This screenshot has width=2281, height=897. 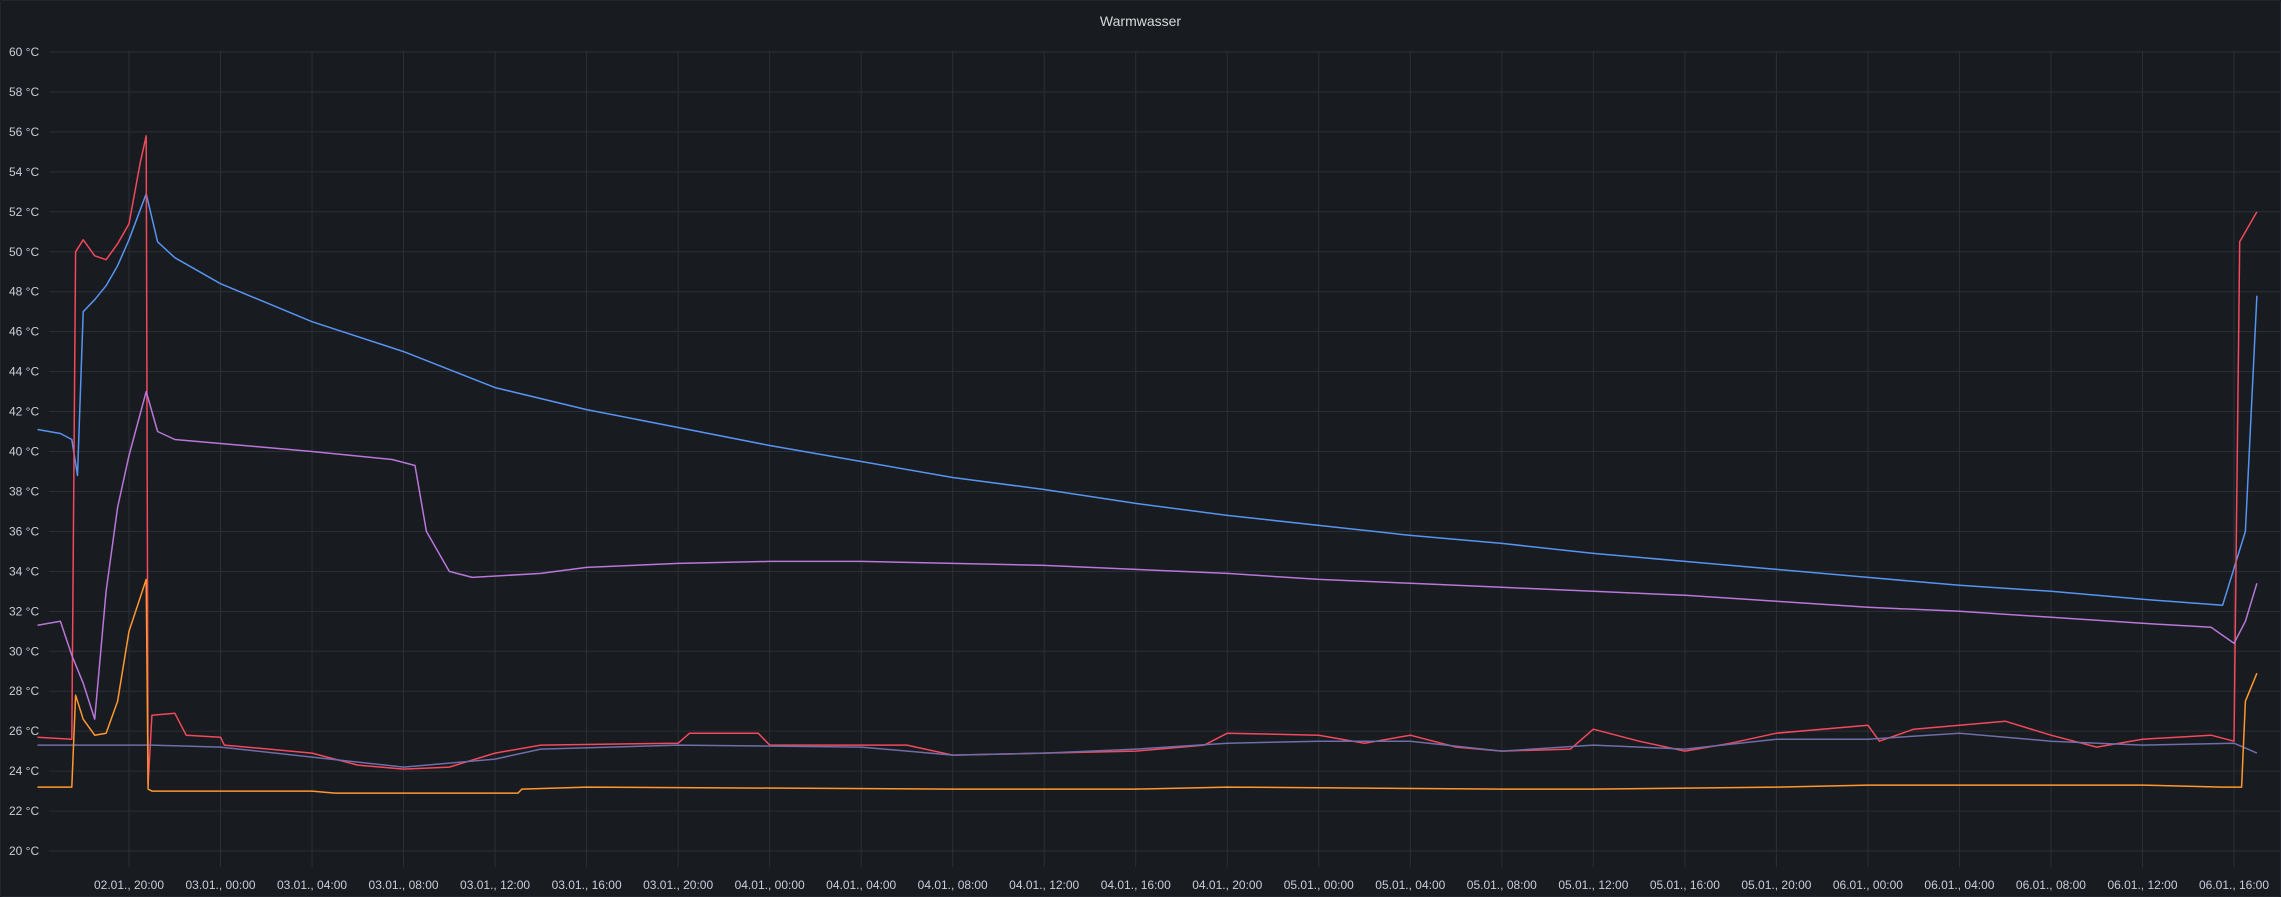 I want to click on x-tick-label: 04.01., 00:00, so click(x=770, y=885).